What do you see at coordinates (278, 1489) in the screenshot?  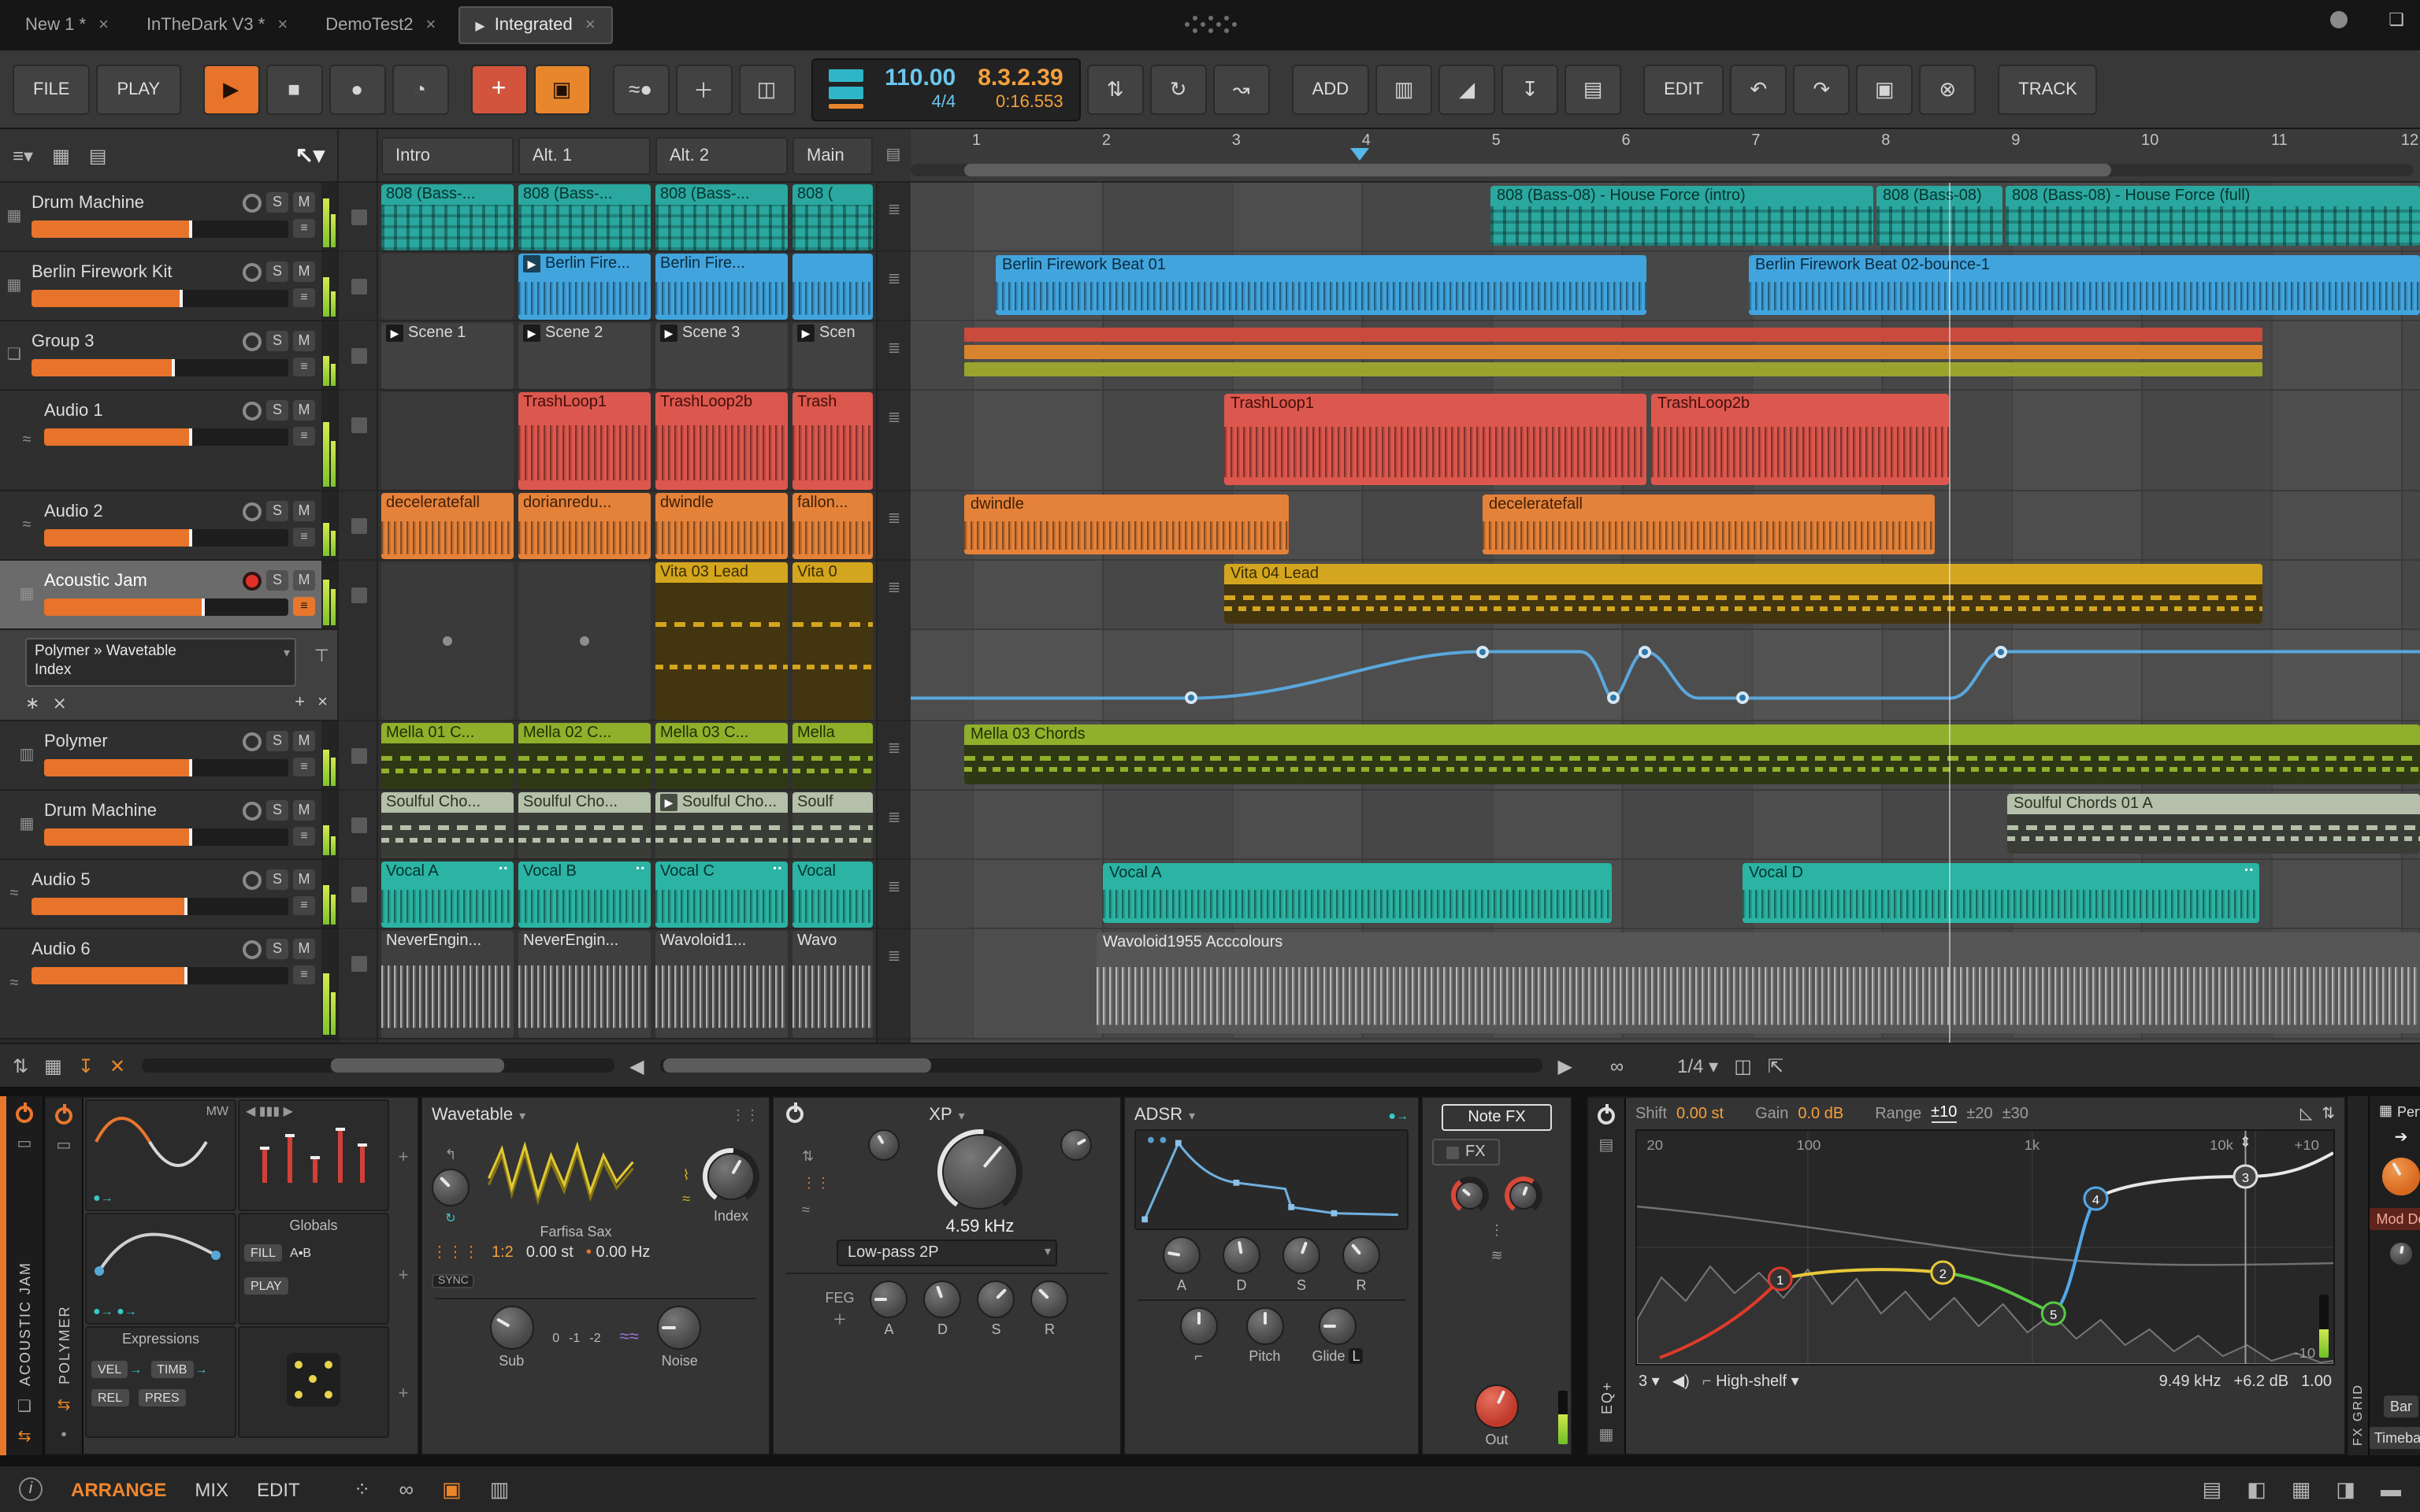 I see `edit-view-button: EDIT` at bounding box center [278, 1489].